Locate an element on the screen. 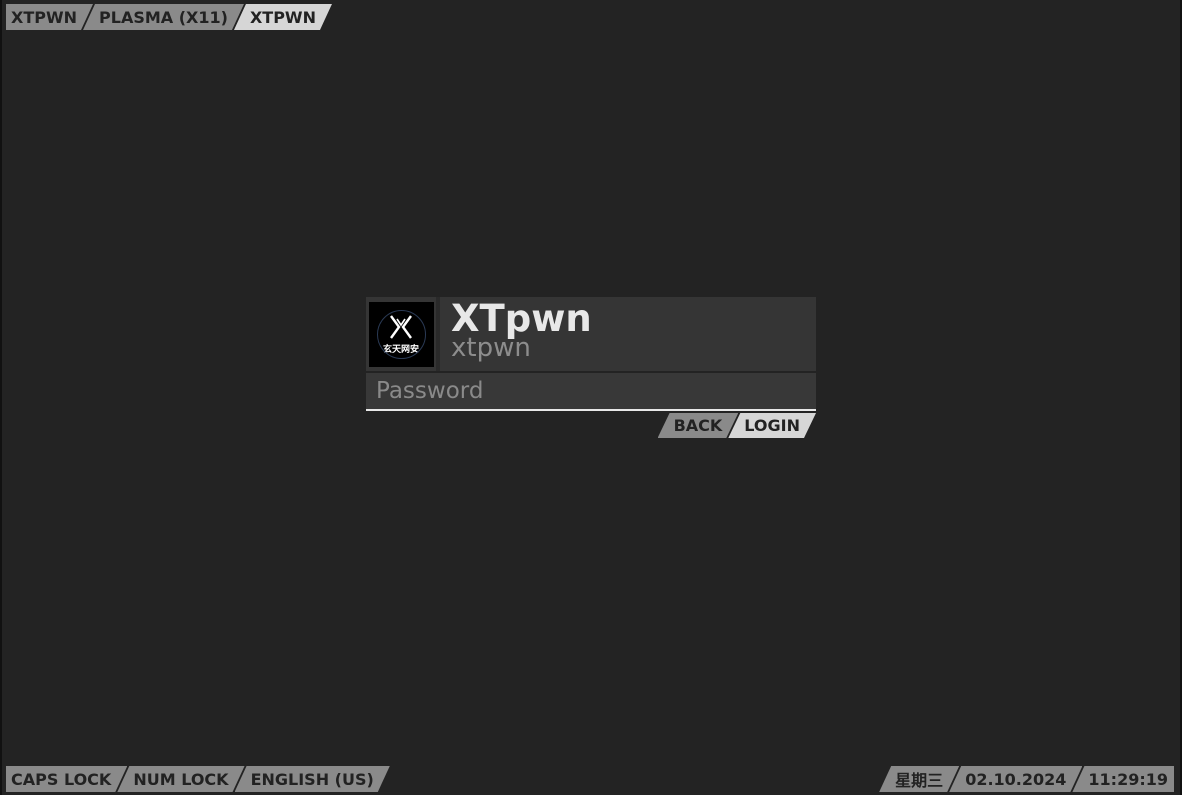 The width and height of the screenshot is (1182, 795). time-label: 11:29:19 is located at coordinates (1123, 779).